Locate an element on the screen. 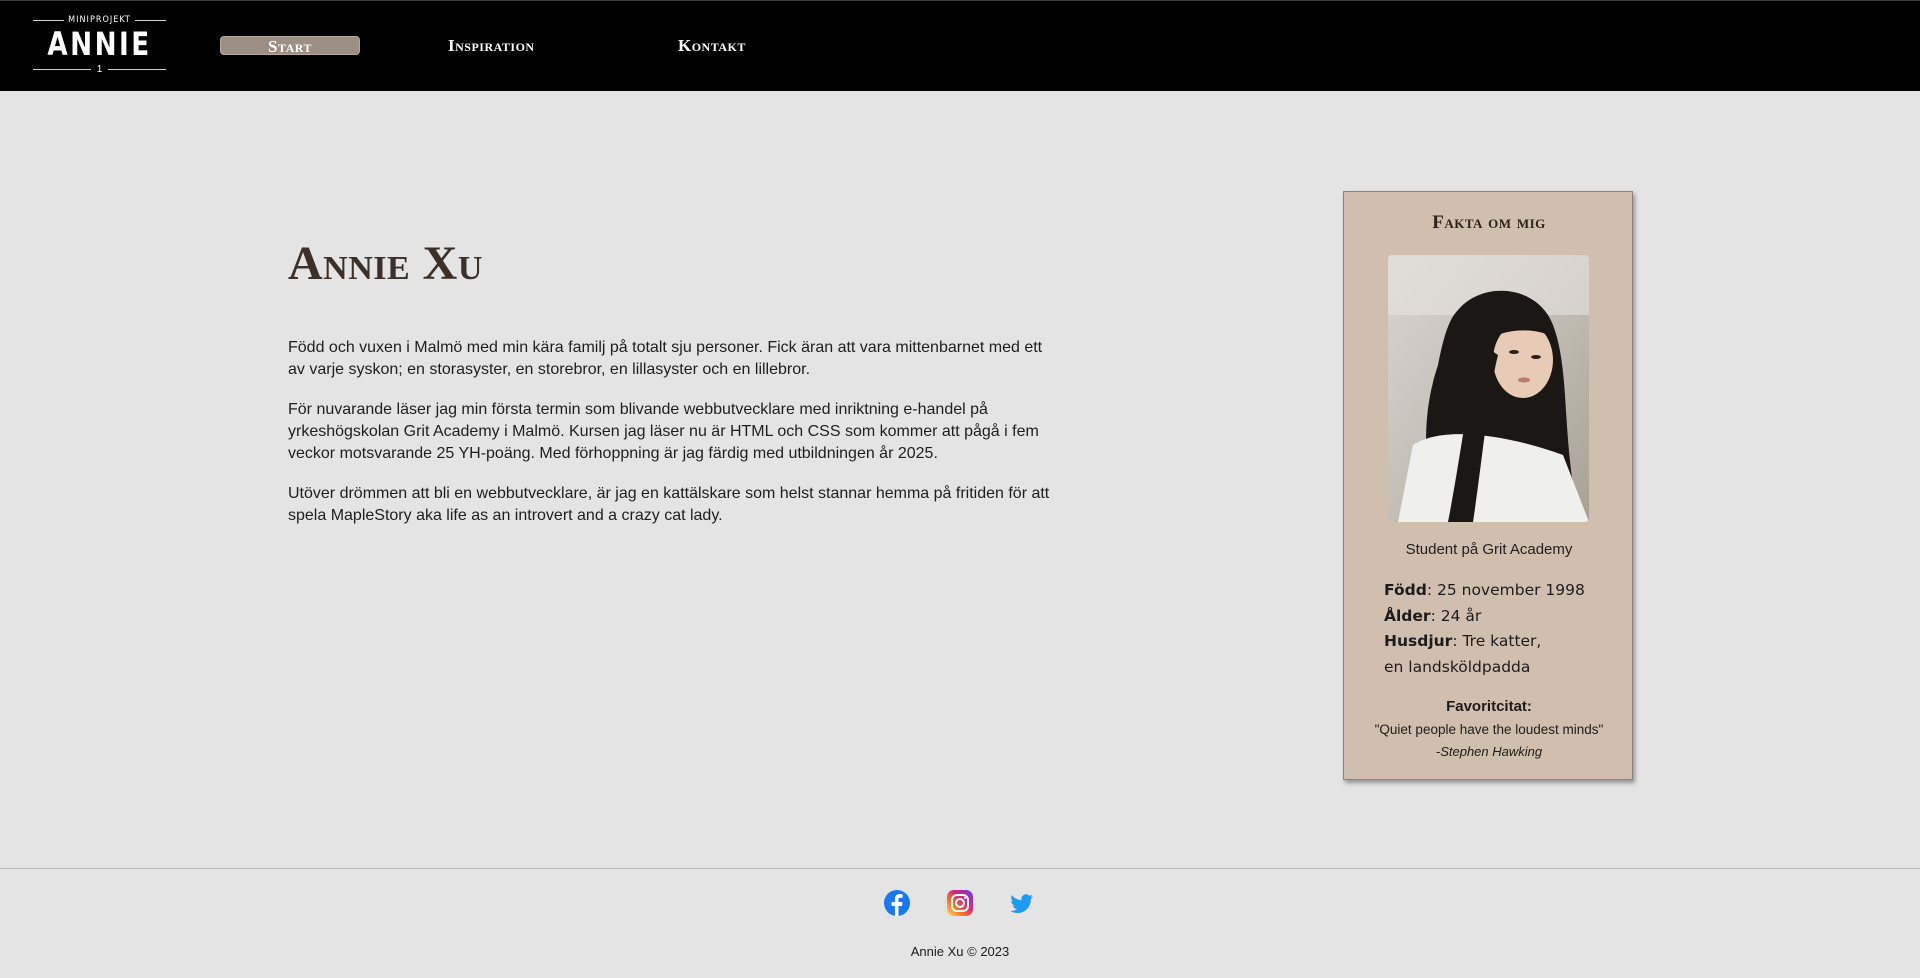  fact-item: Husdjur: Tre katter, is located at coordinates (1463, 641).